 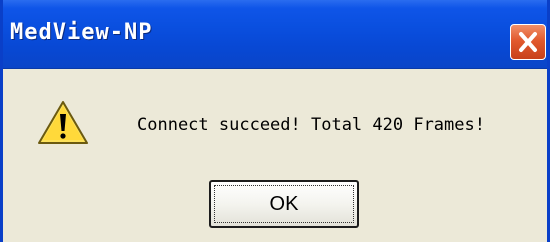 I want to click on dialog-message: Connect succeed! Total 420 Frames!, so click(x=311, y=125).